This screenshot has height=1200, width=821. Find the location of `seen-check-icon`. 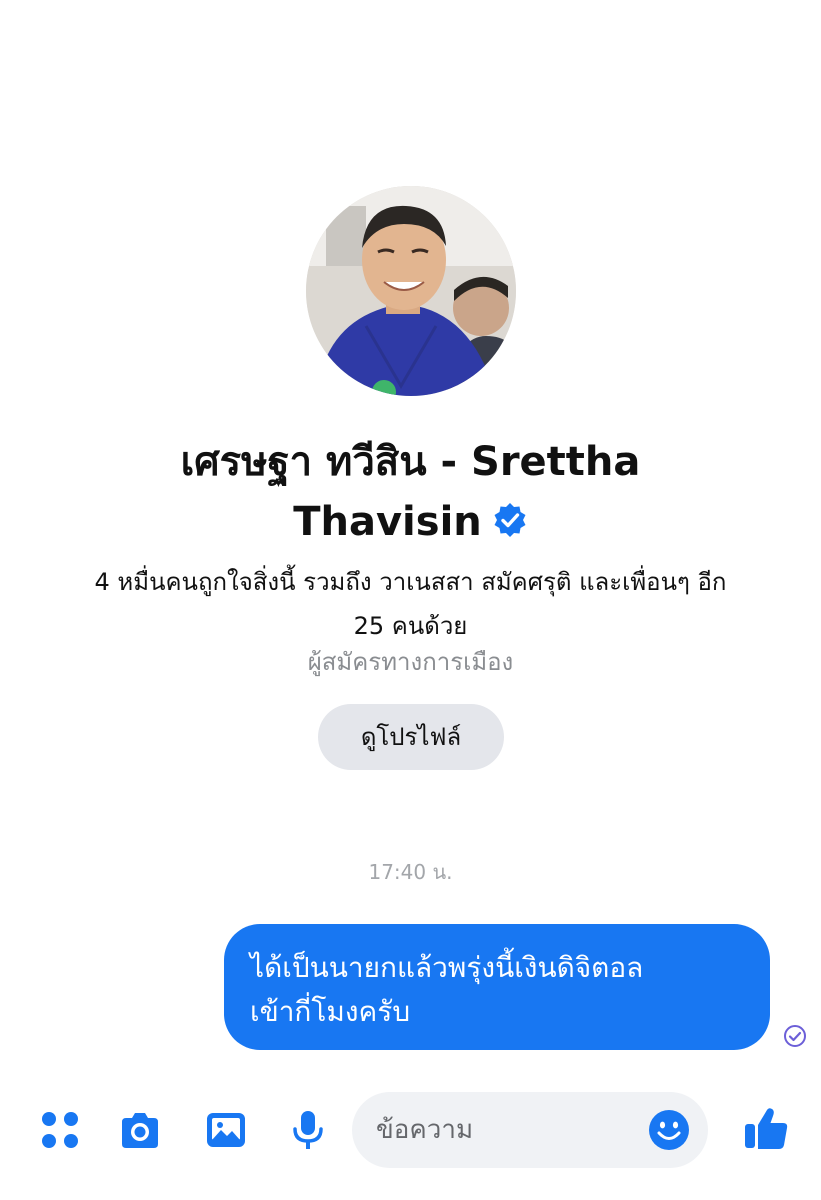

seen-check-icon is located at coordinates (795, 1036).